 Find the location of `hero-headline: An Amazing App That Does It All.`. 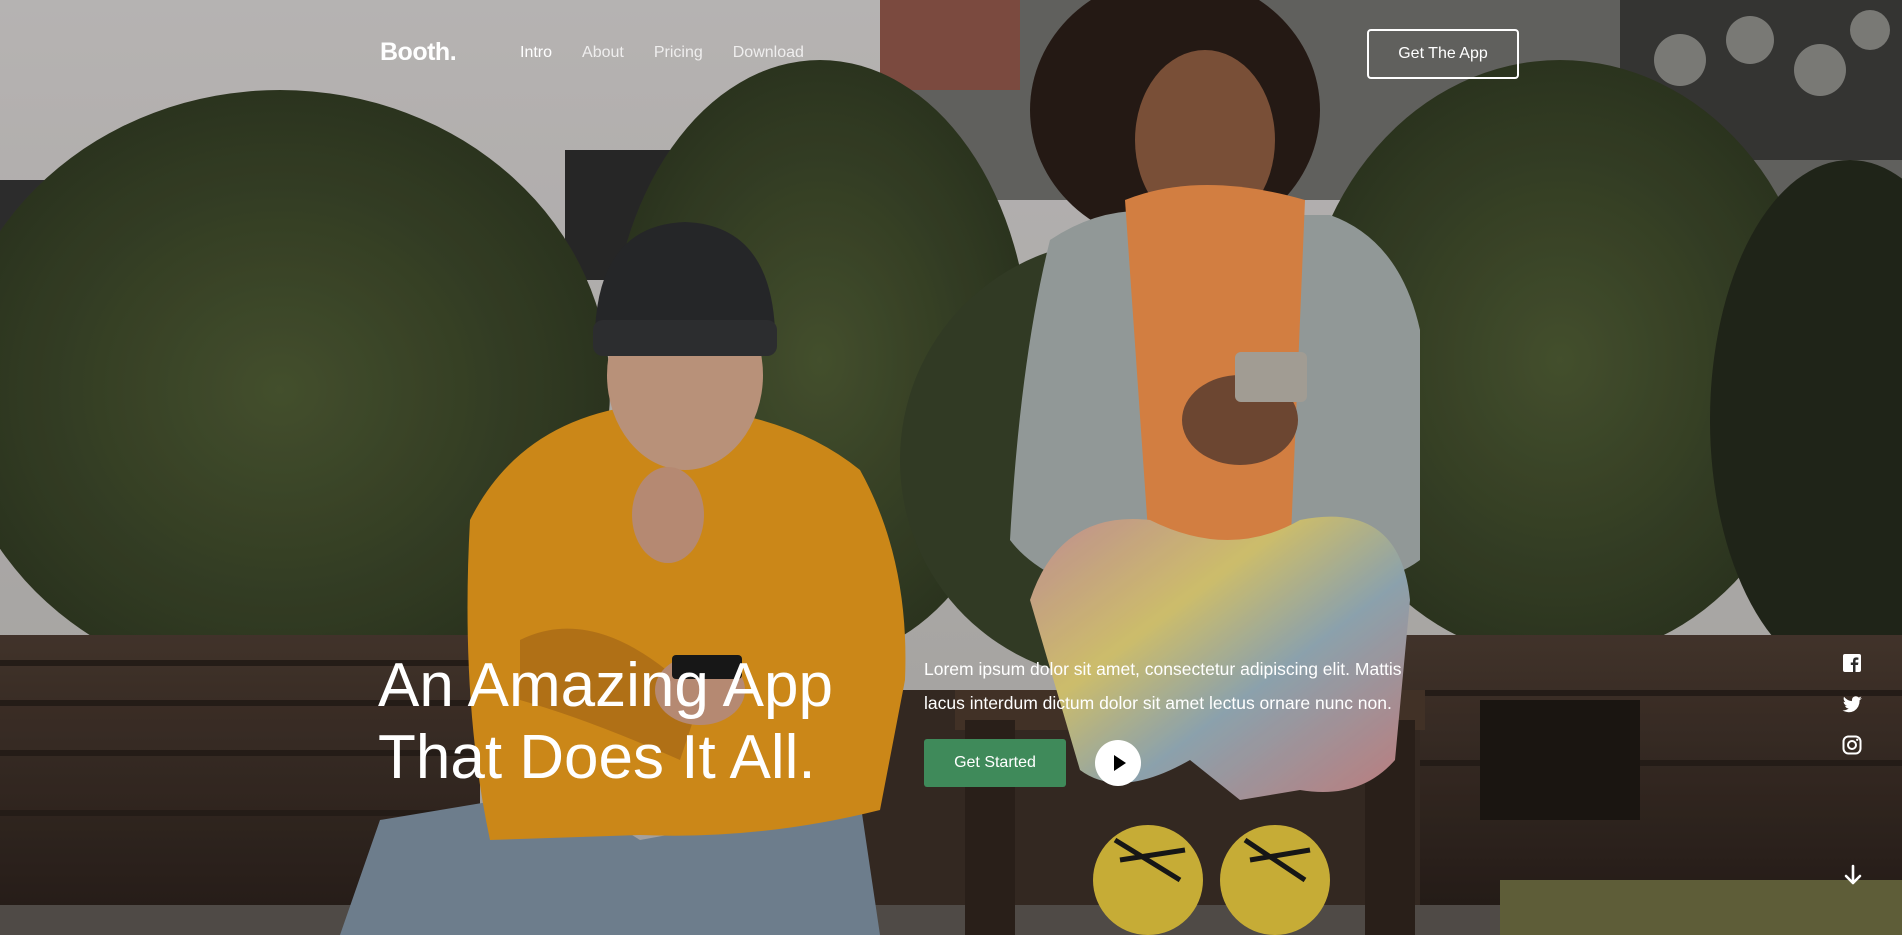

hero-headline: An Amazing App That Does It All. is located at coordinates (658, 722).